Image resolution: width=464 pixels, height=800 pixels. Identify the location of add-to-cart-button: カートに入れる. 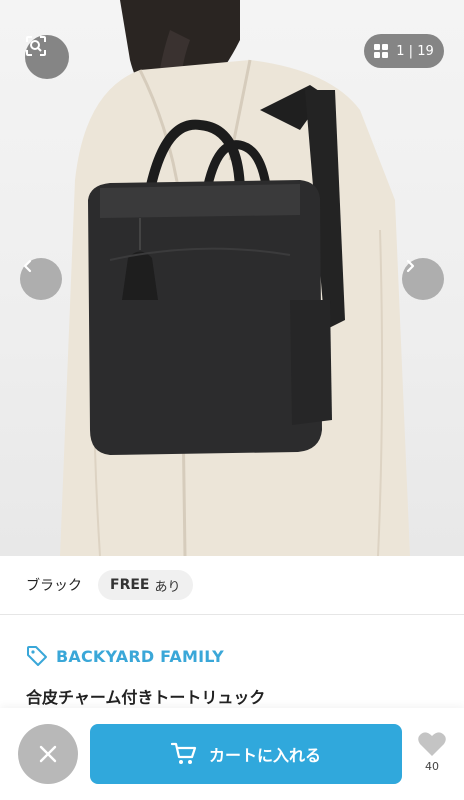
(246, 754).